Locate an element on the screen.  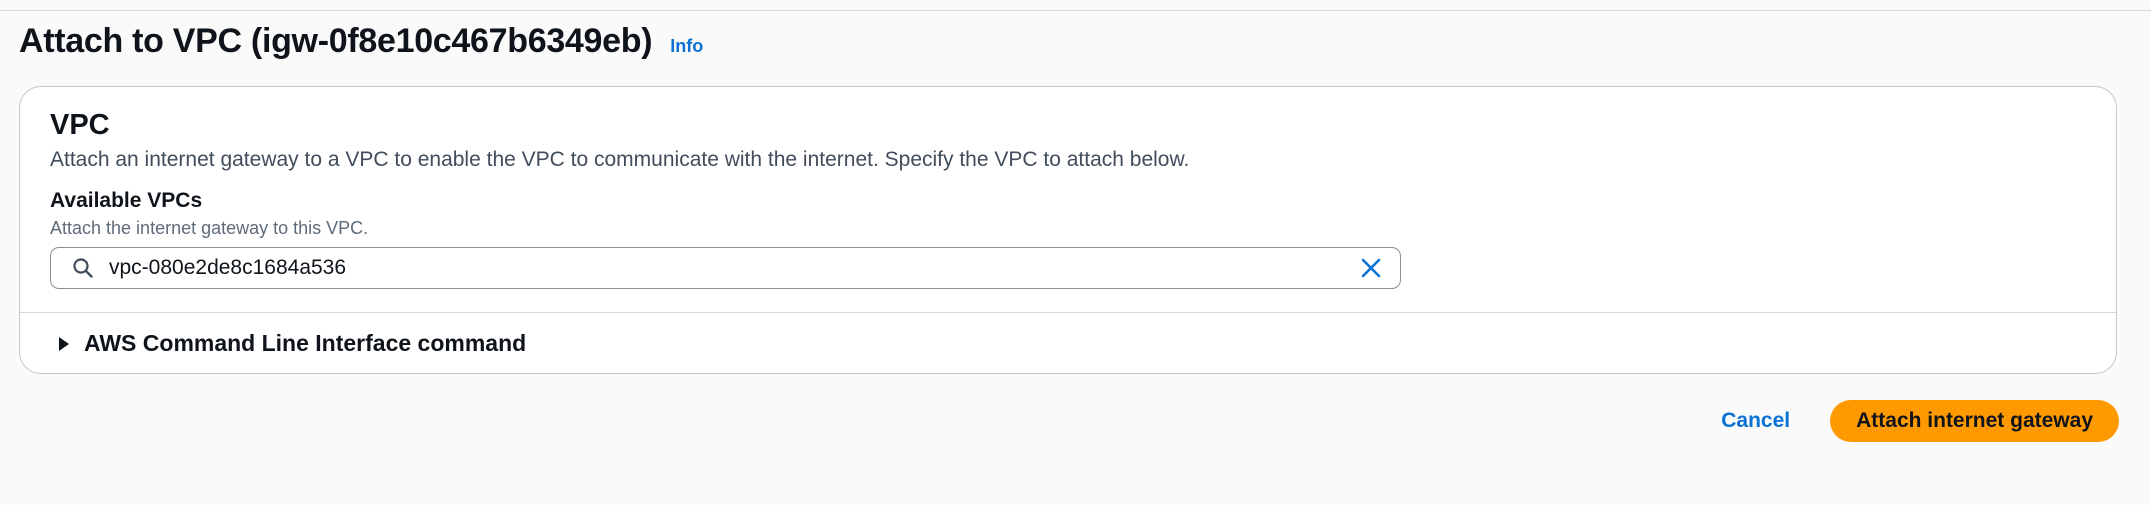
top-divider is located at coordinates (1075, 10).